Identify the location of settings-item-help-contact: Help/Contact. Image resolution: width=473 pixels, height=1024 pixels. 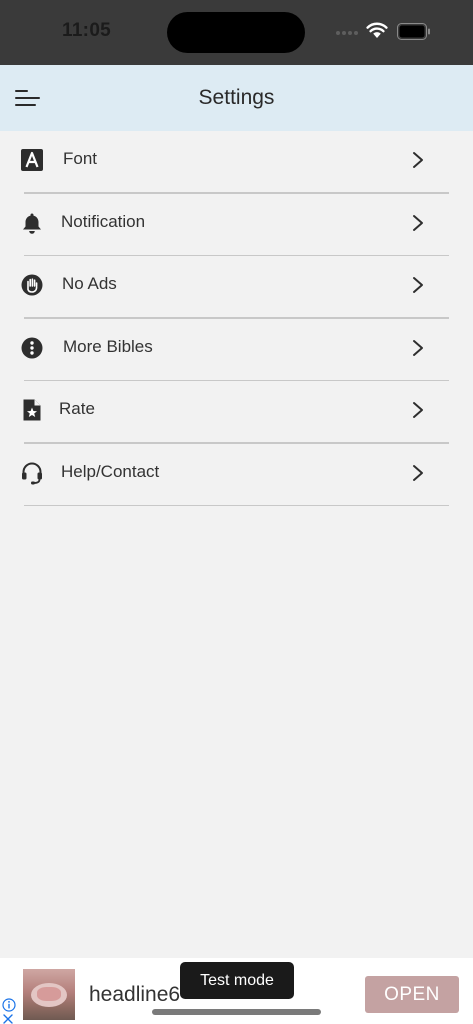
(236, 475).